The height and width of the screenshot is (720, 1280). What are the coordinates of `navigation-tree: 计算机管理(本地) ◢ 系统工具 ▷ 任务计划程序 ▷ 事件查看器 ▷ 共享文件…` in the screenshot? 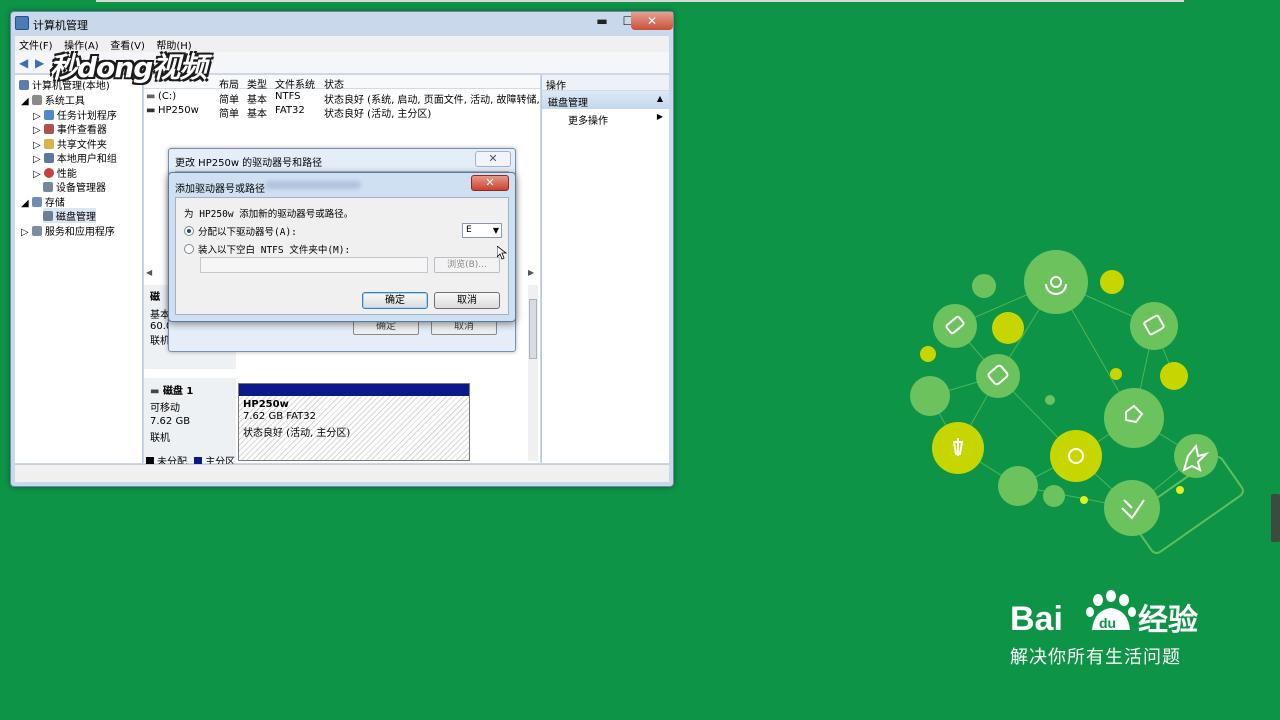 It's located at (79, 269).